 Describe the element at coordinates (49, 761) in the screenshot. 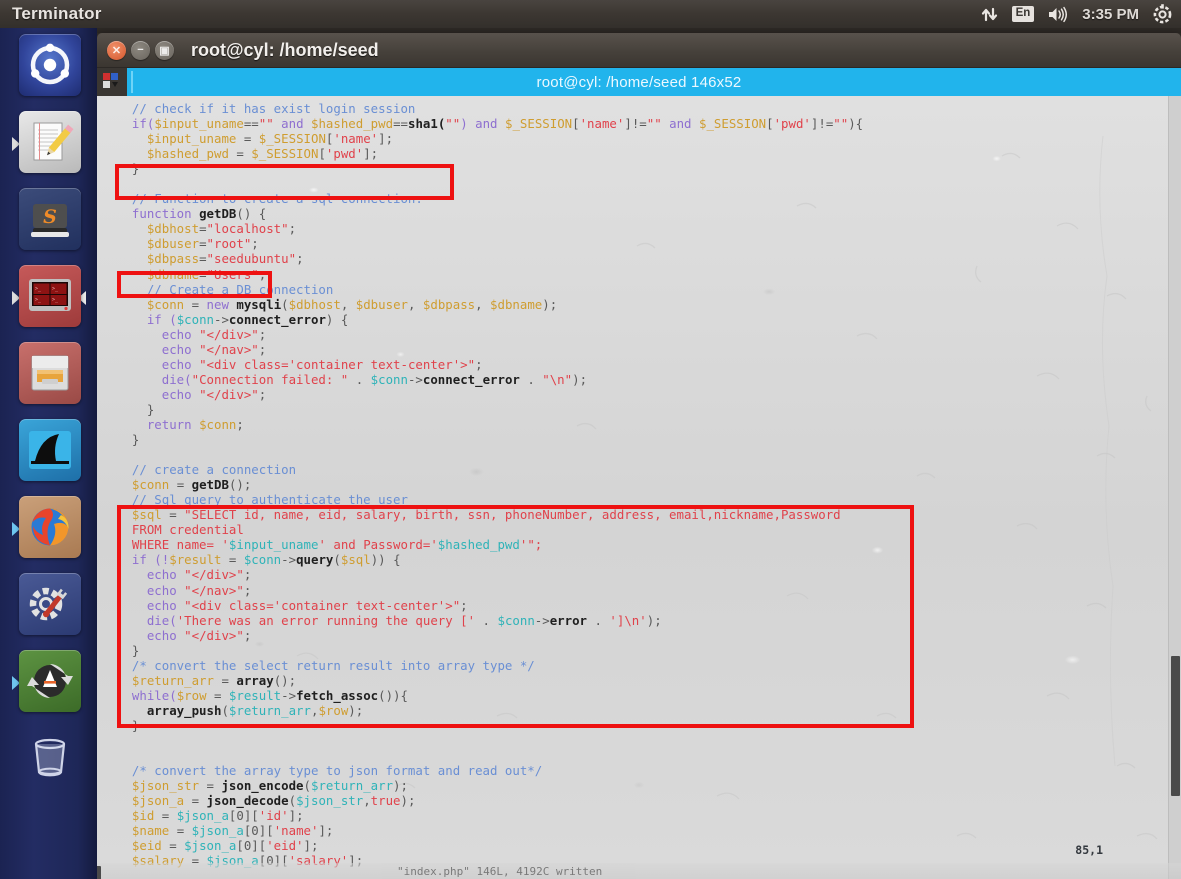

I see `launcher-item-trash` at that location.